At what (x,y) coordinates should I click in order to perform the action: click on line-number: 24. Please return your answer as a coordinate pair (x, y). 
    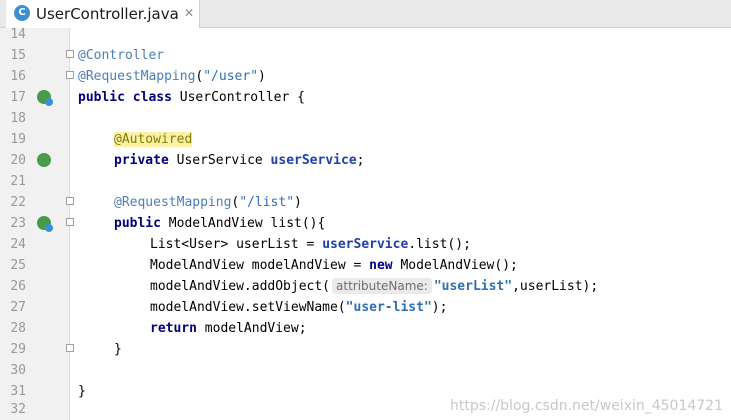
    Looking at the image, I should click on (18, 244).